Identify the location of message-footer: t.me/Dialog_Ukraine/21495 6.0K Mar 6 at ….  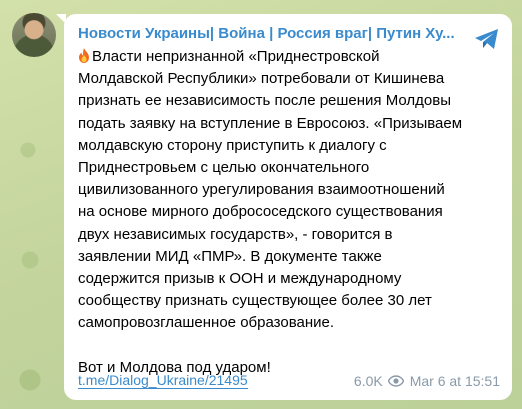
(289, 381).